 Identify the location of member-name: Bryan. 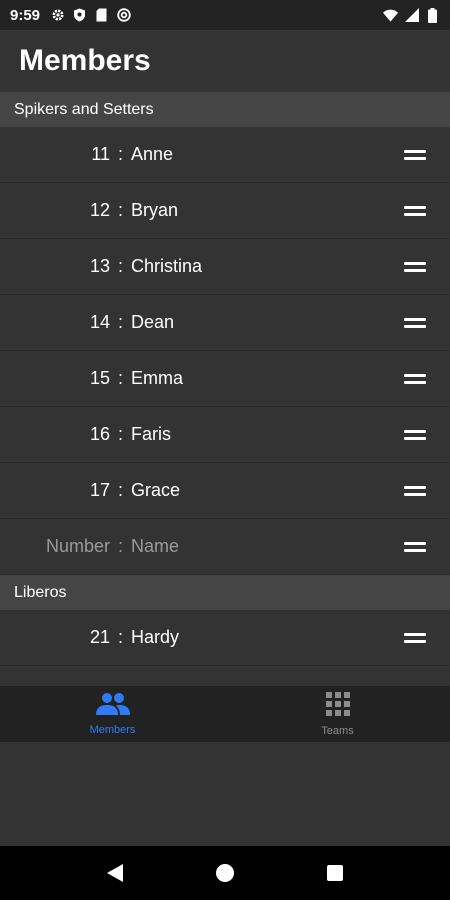
(155, 210).